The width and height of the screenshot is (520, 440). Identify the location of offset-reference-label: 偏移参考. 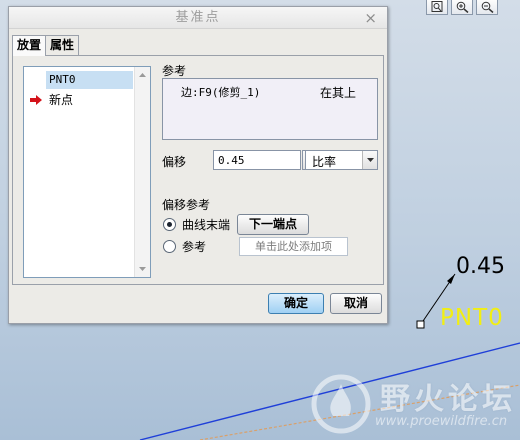
(186, 205).